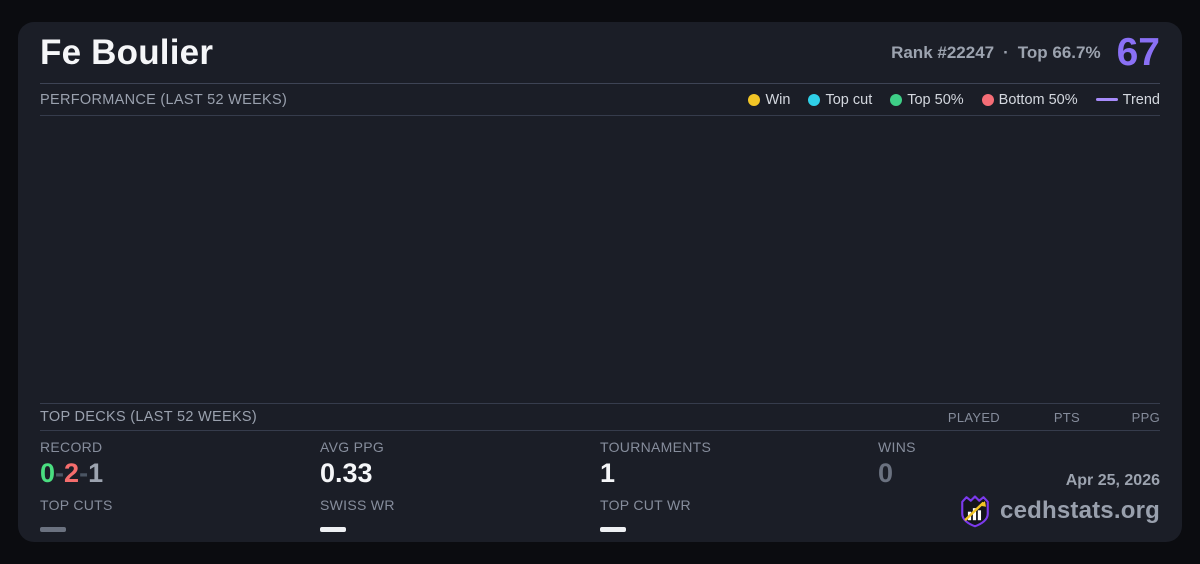 The height and width of the screenshot is (564, 1200). I want to click on deck-table-columns: PLAYED PTS PPG, so click(1040, 417).